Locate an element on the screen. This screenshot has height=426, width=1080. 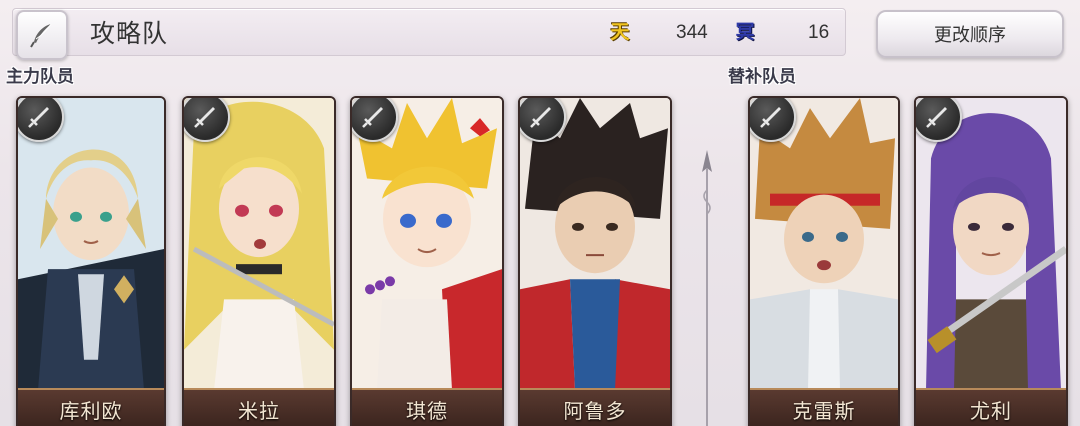
heaven-icon: 天 is located at coordinates (620, 32).